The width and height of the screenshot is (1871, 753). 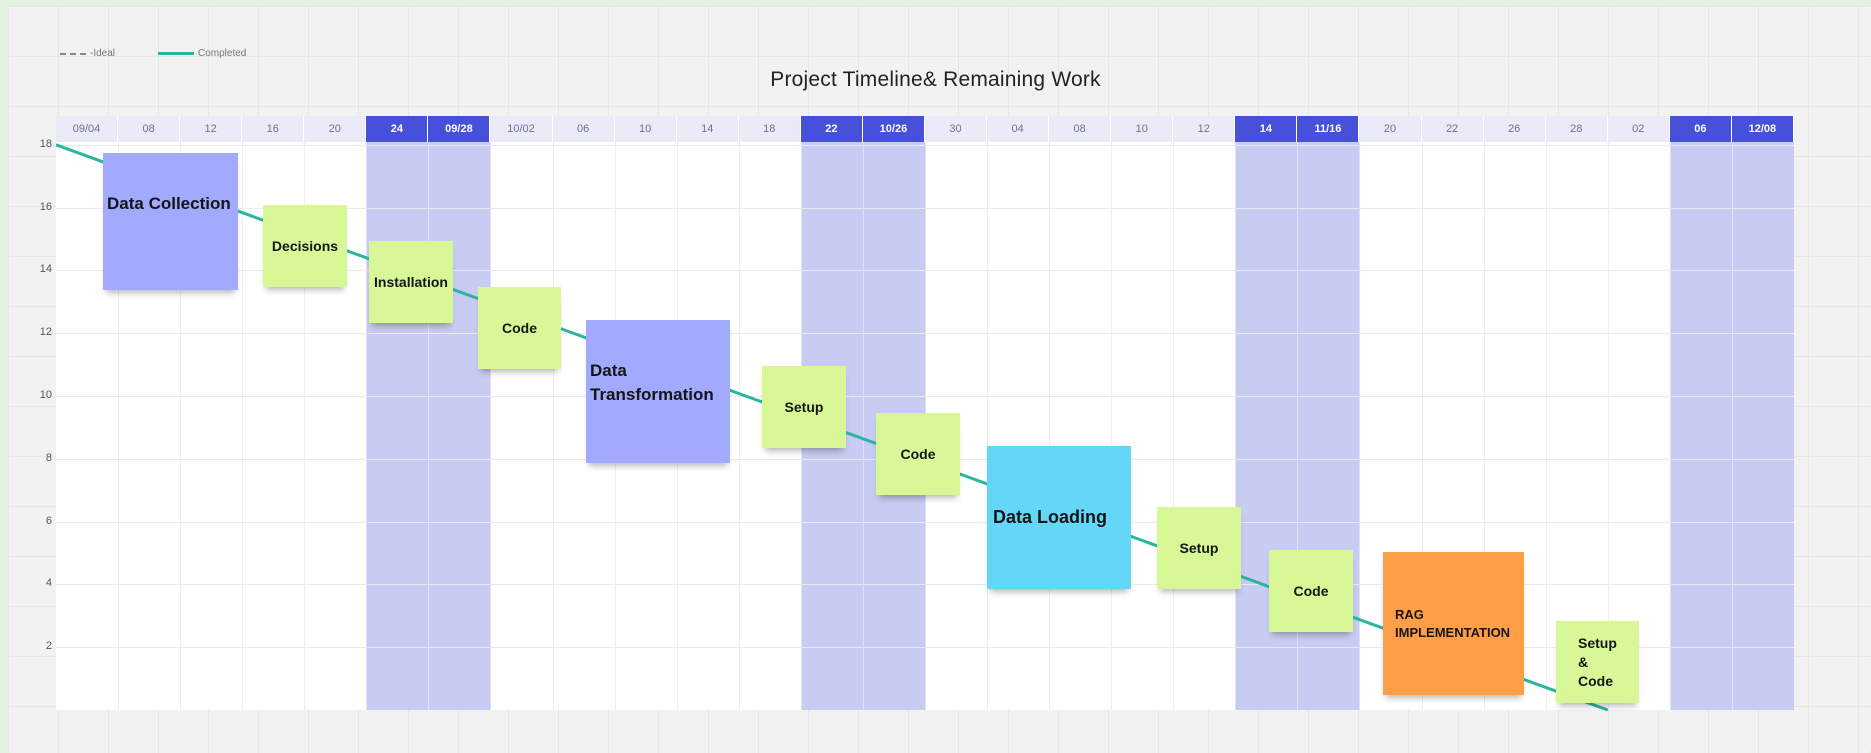 I want to click on task-note-label: Data Loading, so click(x=1050, y=517).